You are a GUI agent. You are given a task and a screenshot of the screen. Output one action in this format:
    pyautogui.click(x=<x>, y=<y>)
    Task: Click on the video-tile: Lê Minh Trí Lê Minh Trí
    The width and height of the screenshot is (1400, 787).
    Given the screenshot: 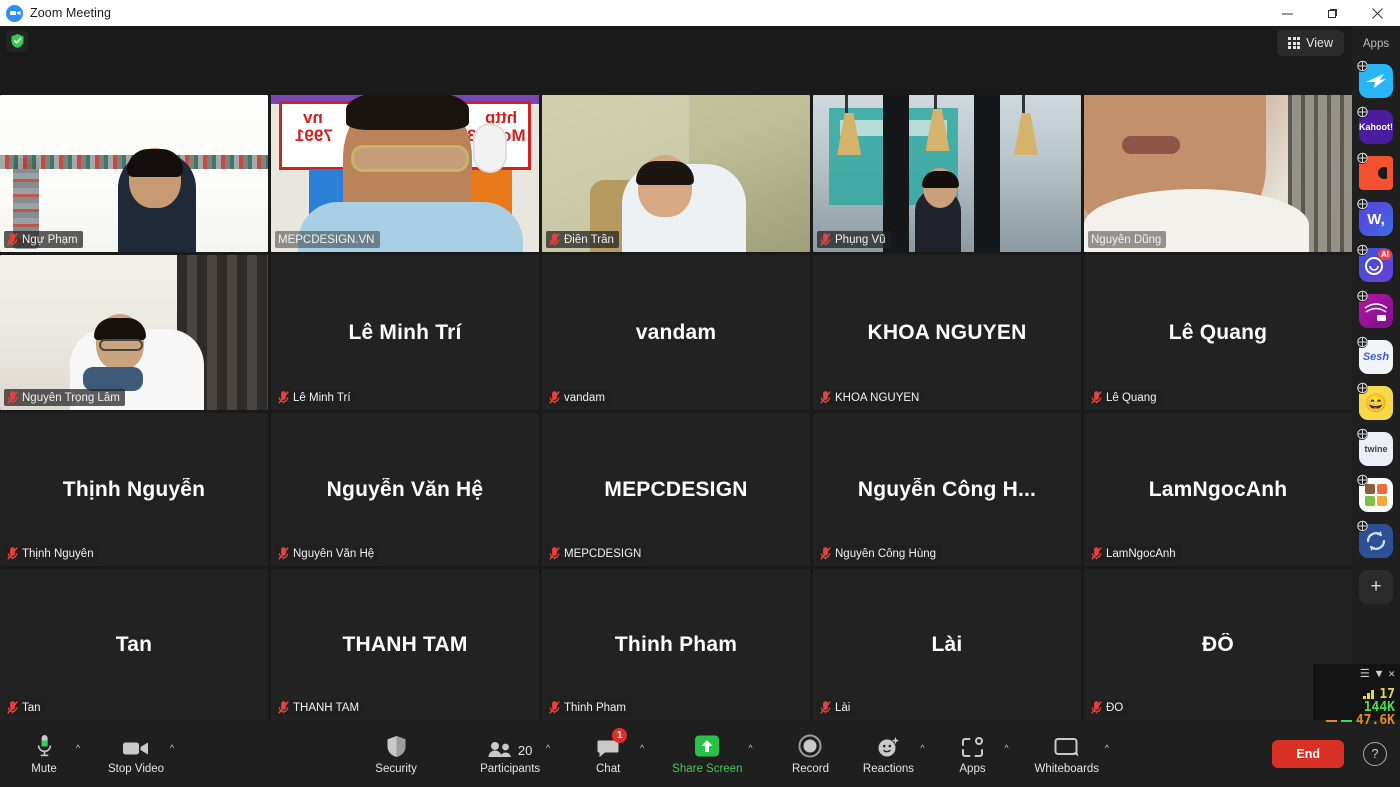 What is the action you would take?
    pyautogui.click(x=405, y=332)
    